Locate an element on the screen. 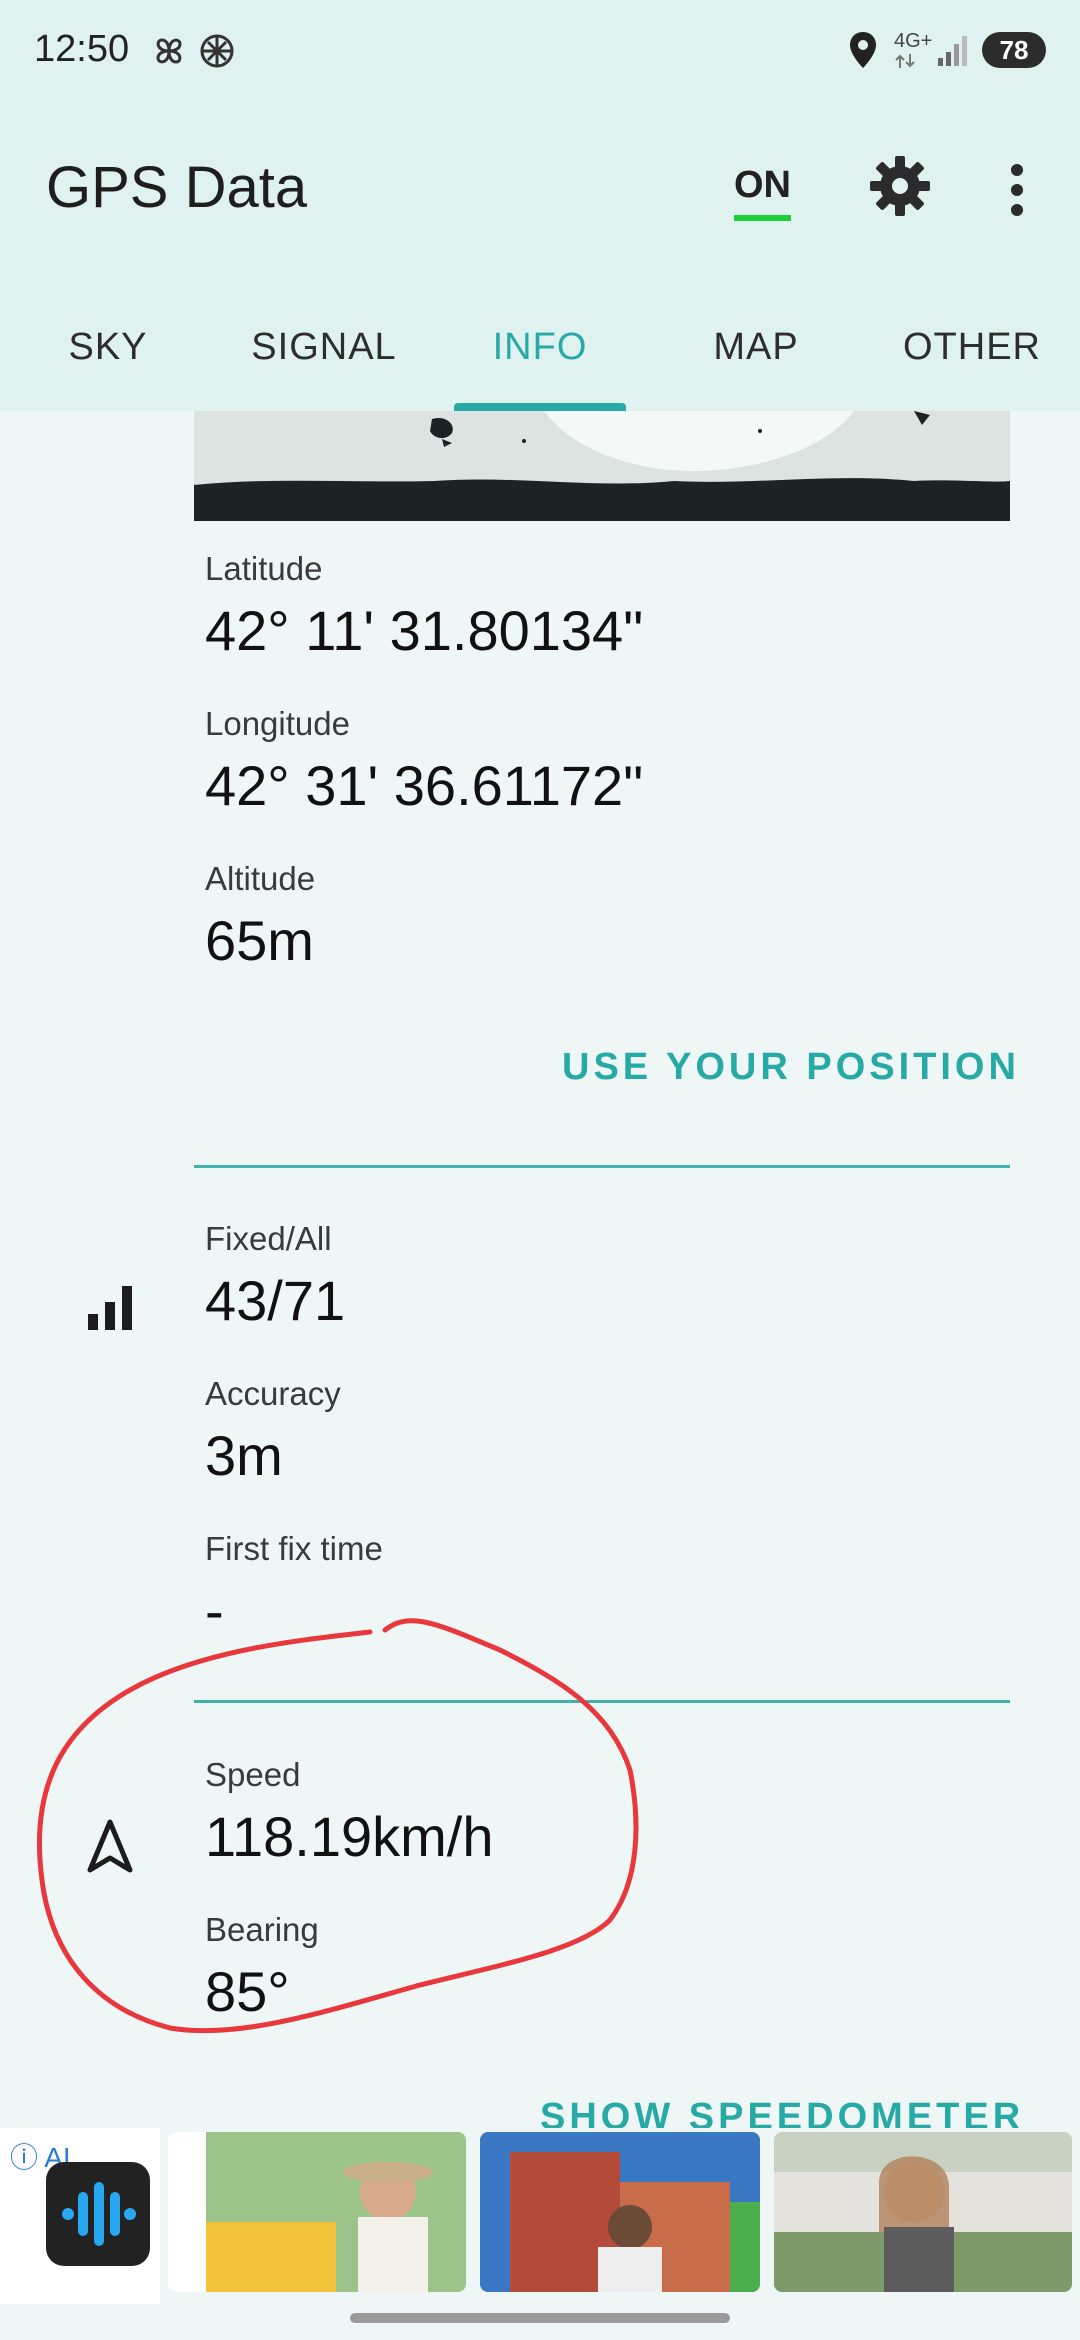  tab-signal: SIGNAL is located at coordinates (324, 355).